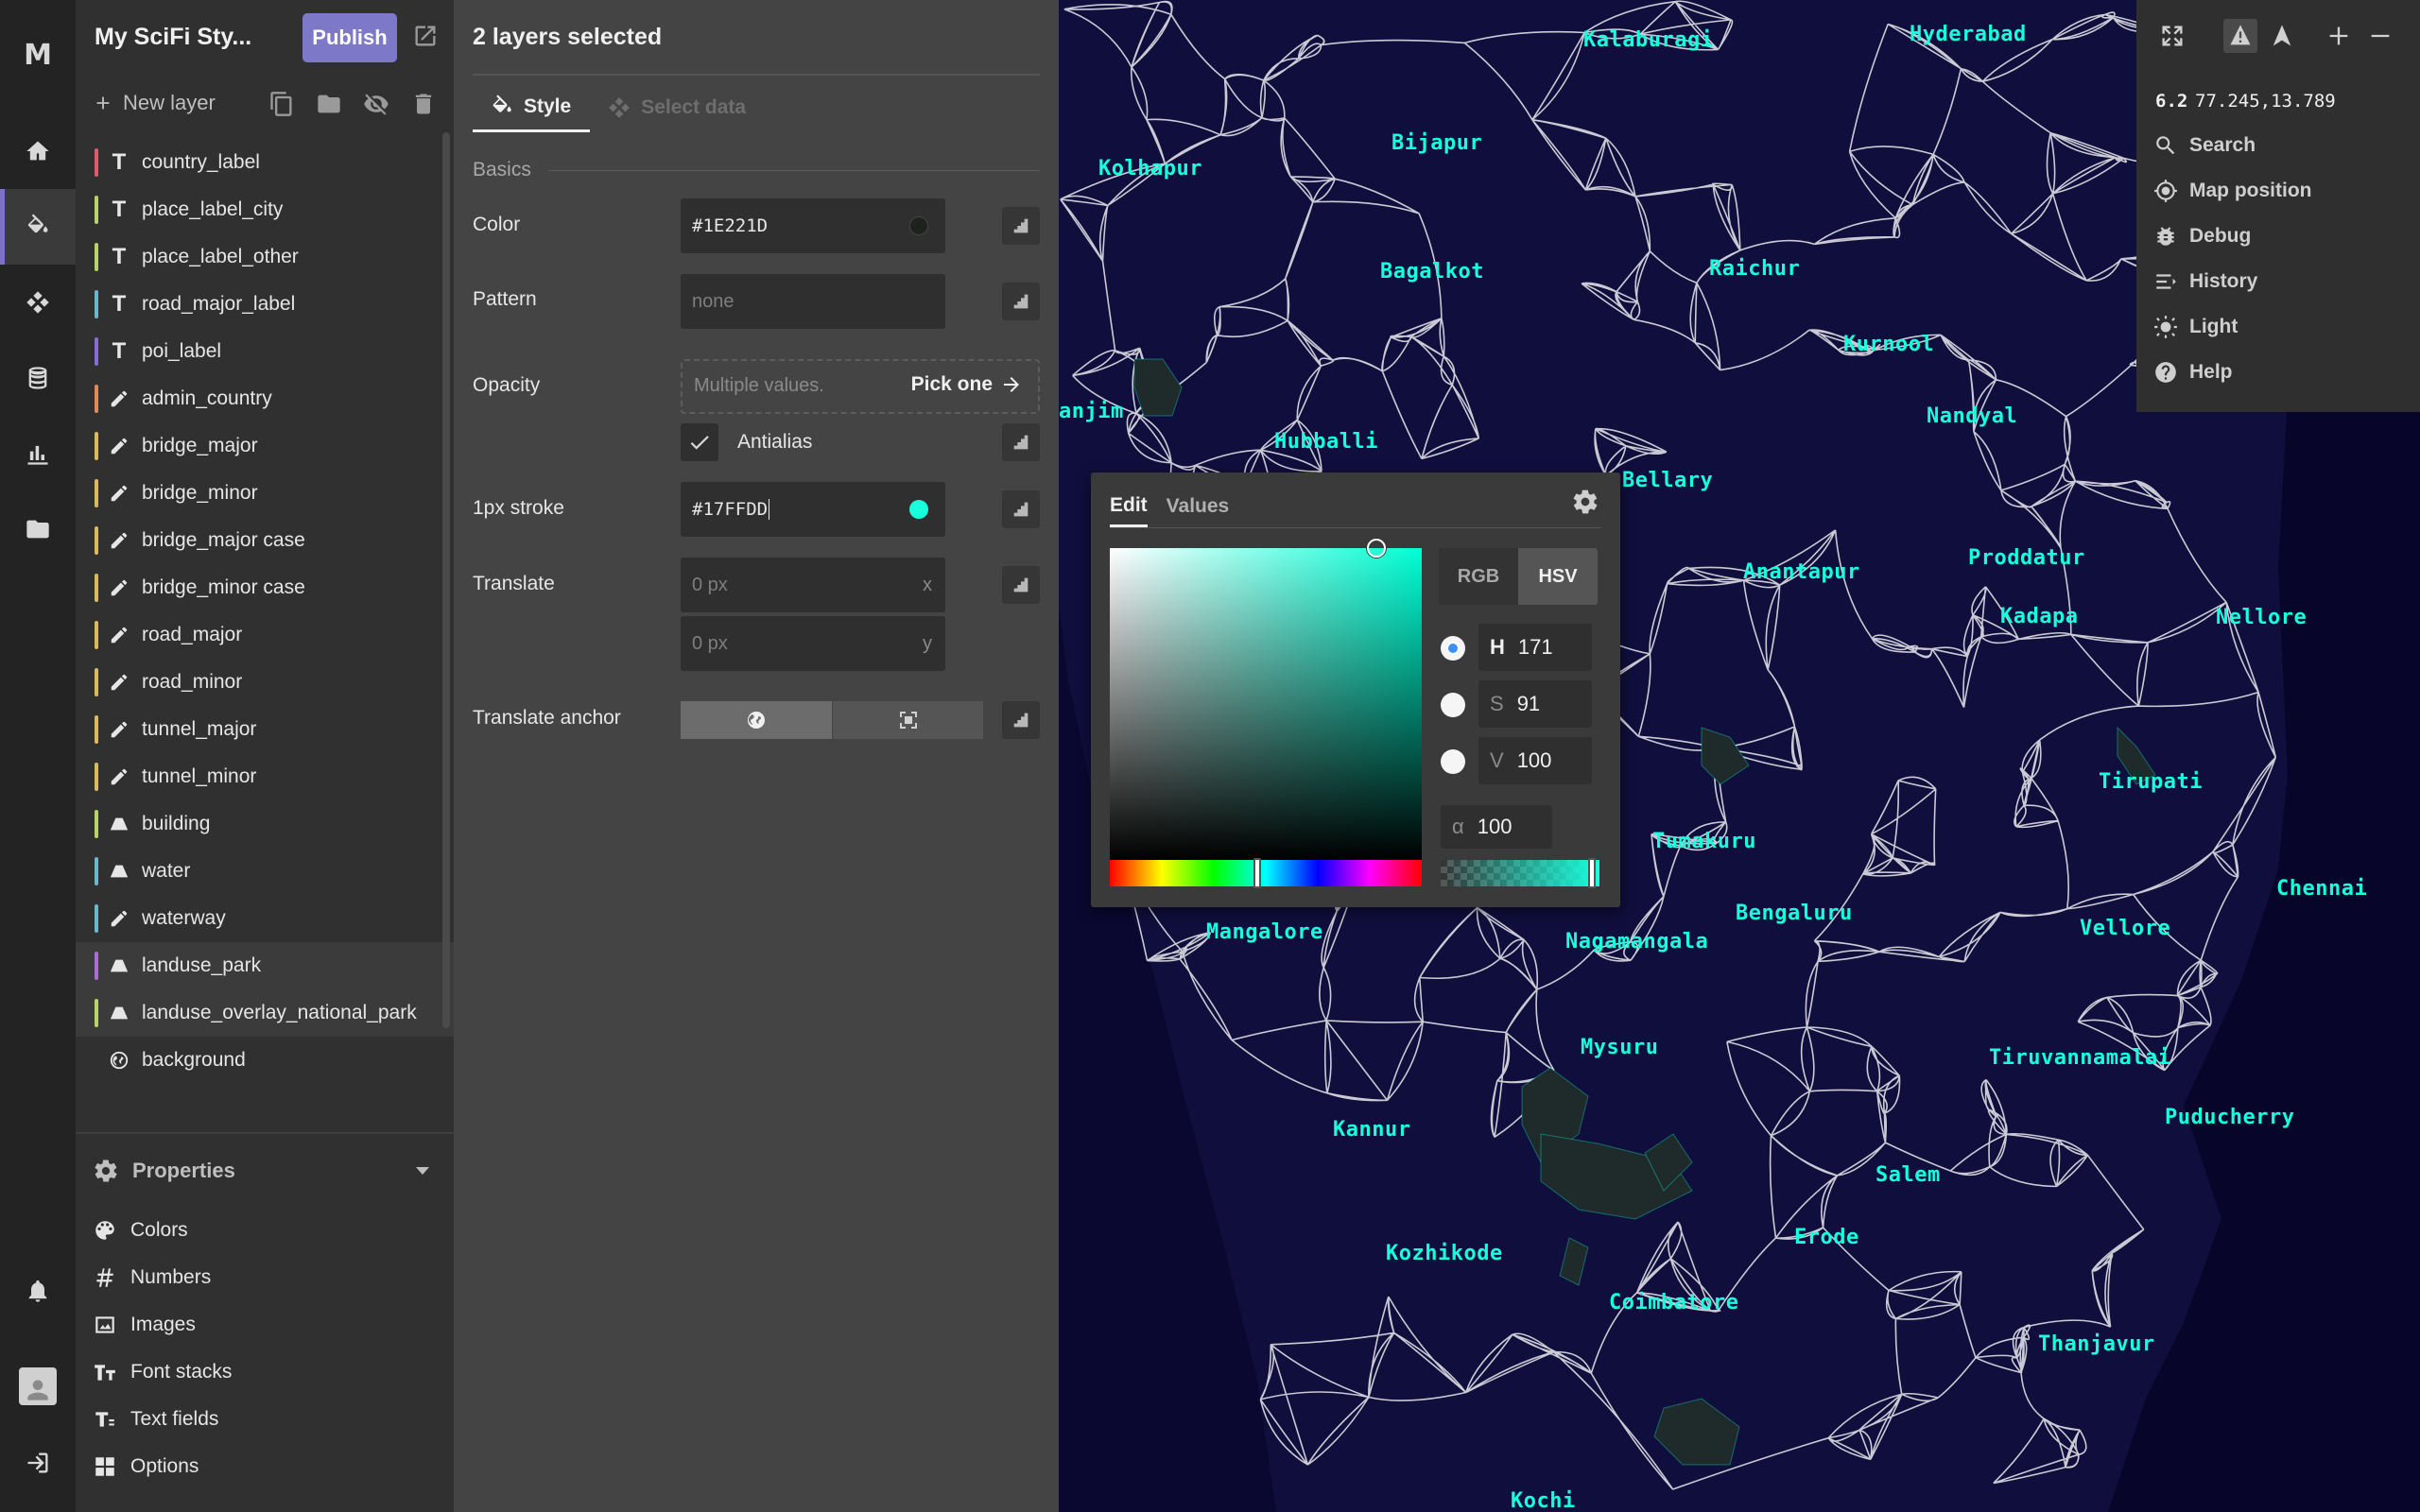 This screenshot has height=1512, width=2420. I want to click on map-menu: Search Map position Debug History Light Help, so click(2232, 259).